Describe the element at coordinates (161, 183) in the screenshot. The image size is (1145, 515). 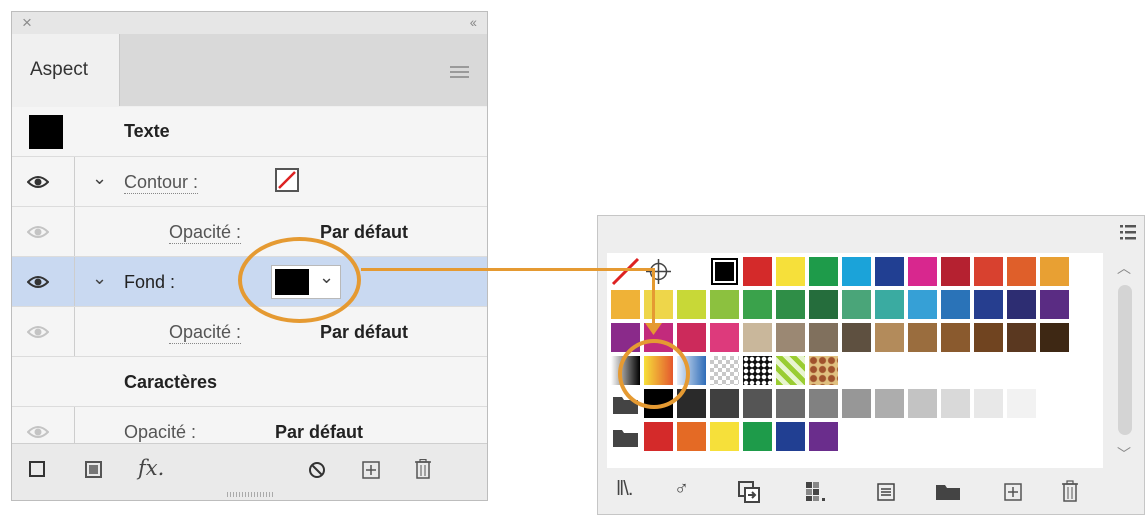
I see `contour-label: Contour :` at that location.